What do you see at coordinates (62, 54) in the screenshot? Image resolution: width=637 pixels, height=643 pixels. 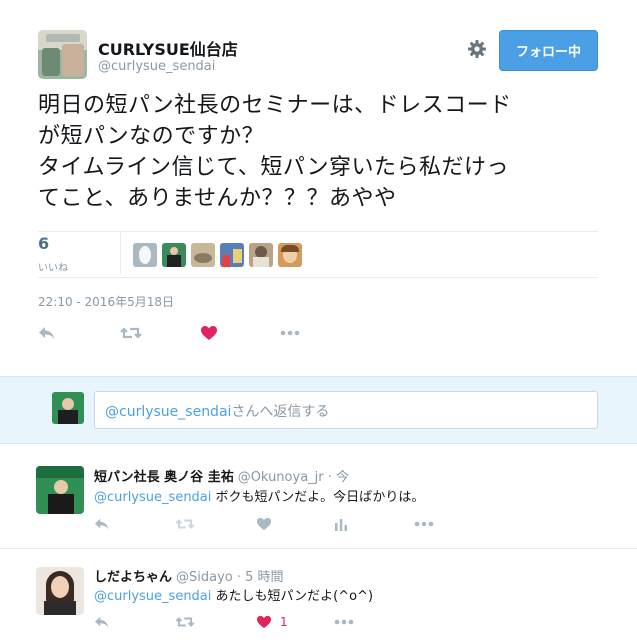 I see `profile-avatar` at bounding box center [62, 54].